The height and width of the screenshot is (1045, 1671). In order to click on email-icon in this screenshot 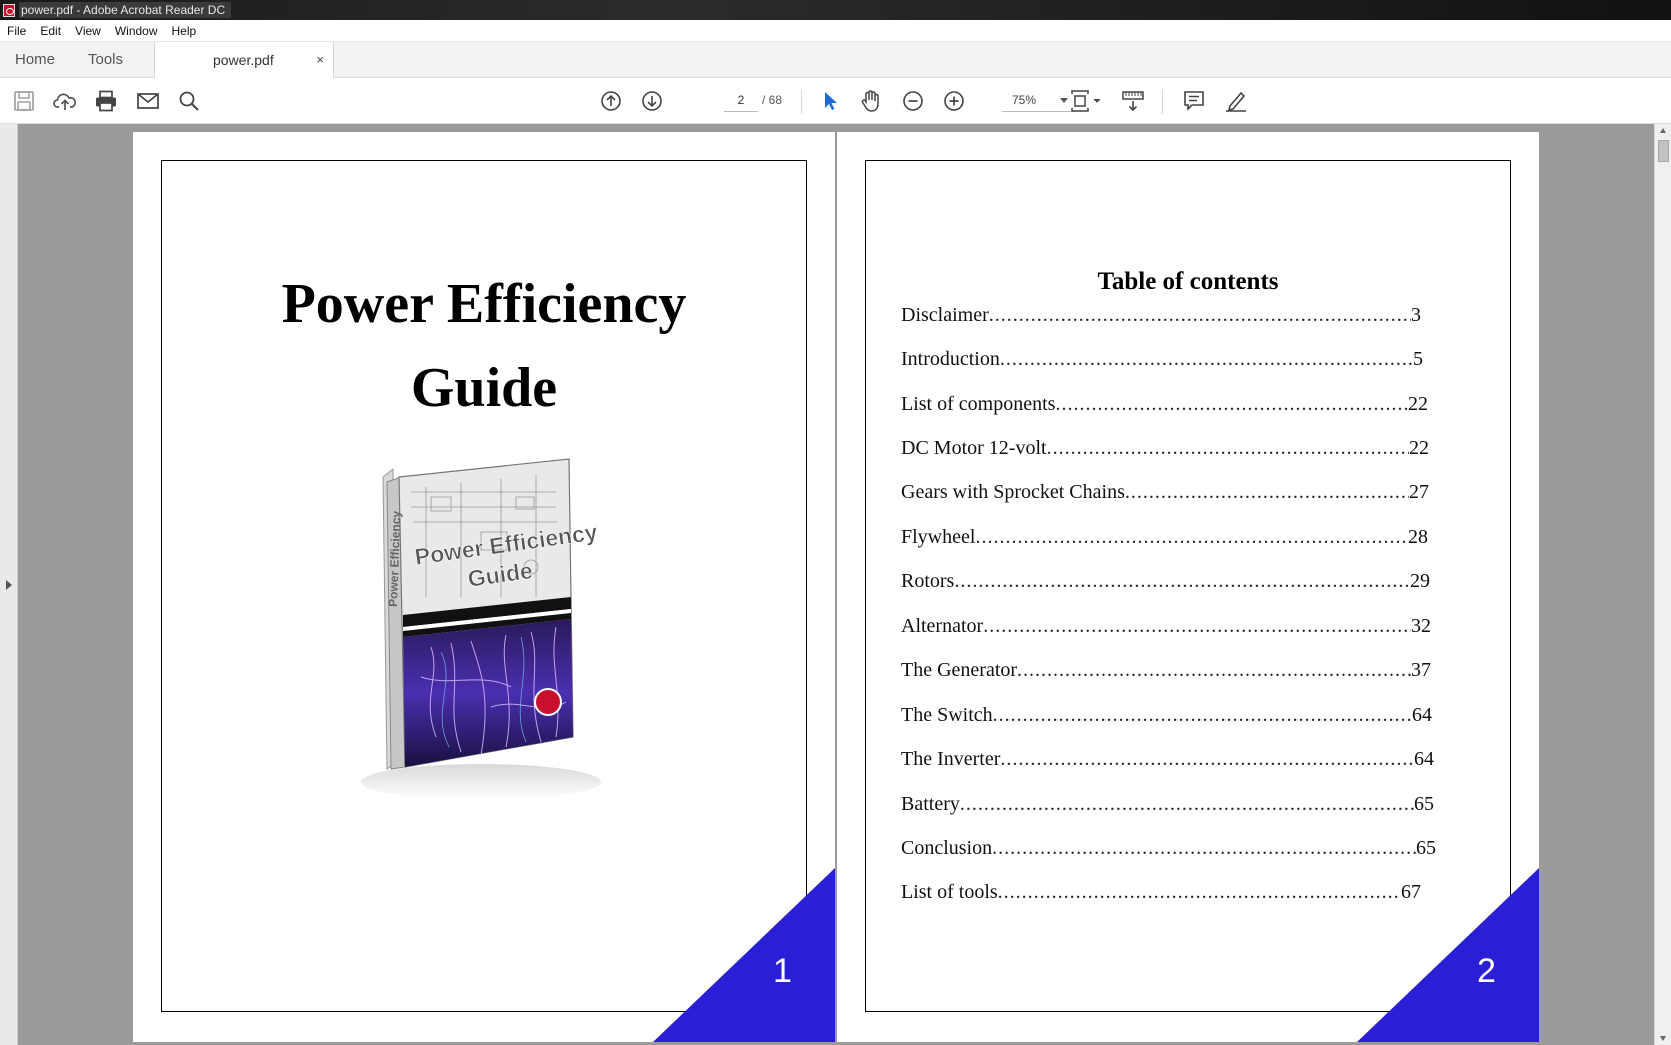, I will do `click(148, 101)`.